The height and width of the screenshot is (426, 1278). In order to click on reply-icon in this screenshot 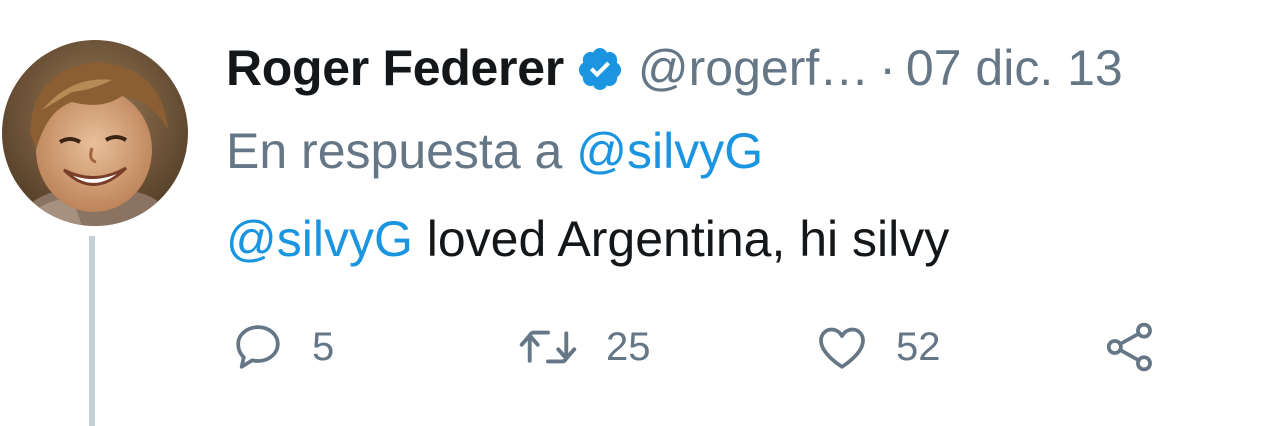, I will do `click(258, 347)`.